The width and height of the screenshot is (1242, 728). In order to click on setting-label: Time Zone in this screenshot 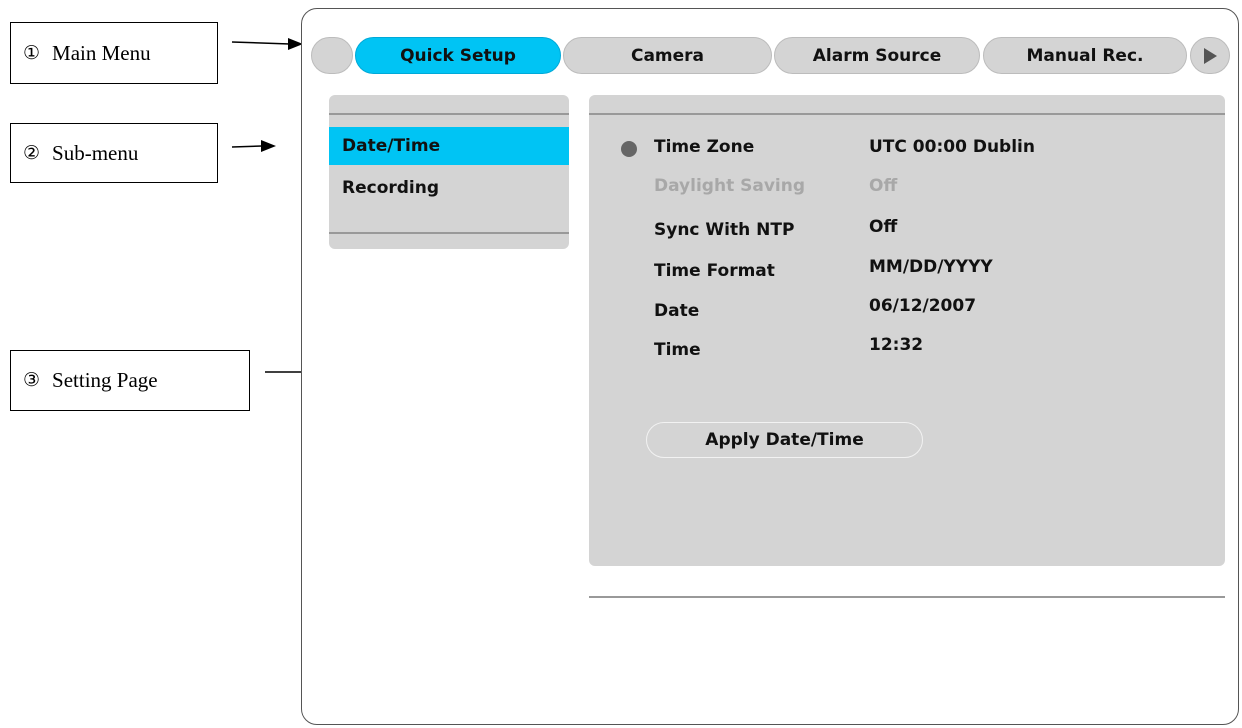, I will do `click(704, 147)`.